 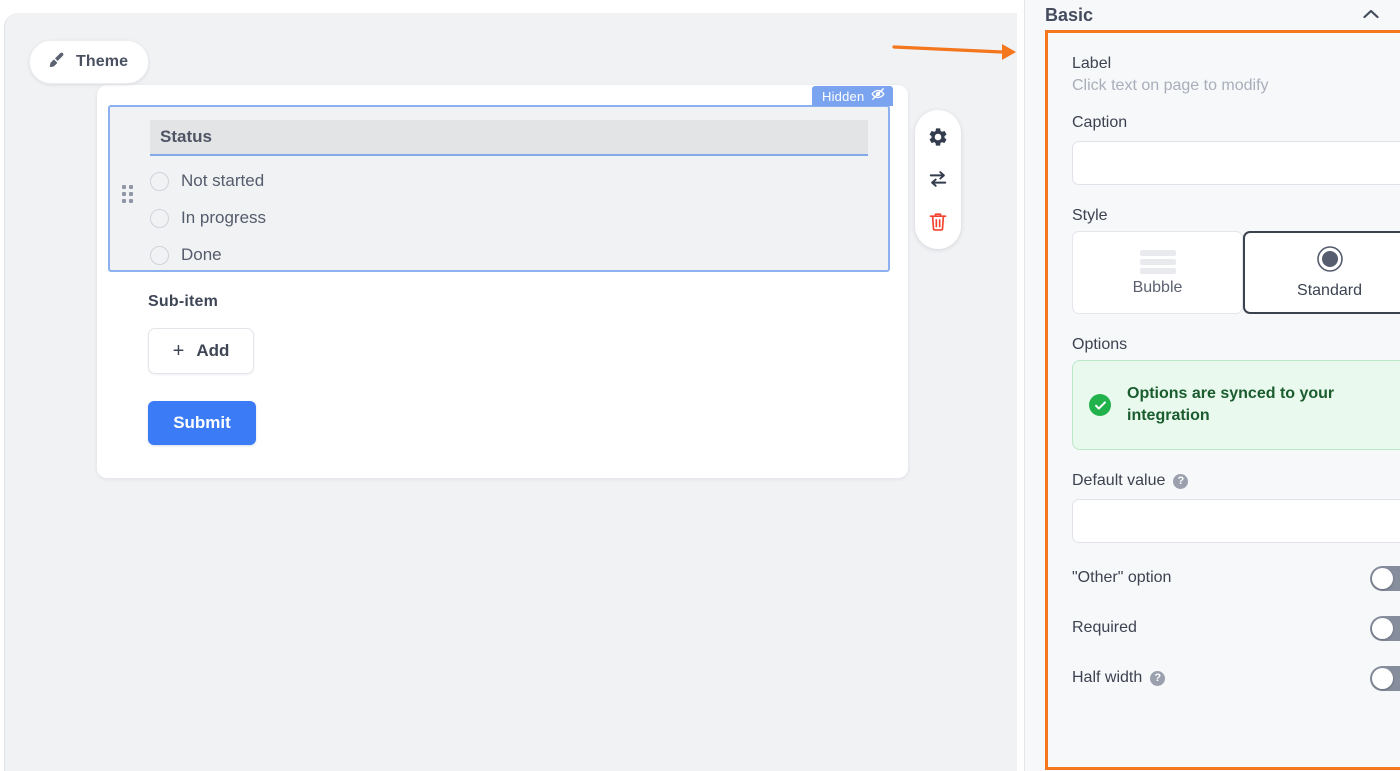 I want to click on half-width-toggle, so click(x=1385, y=678).